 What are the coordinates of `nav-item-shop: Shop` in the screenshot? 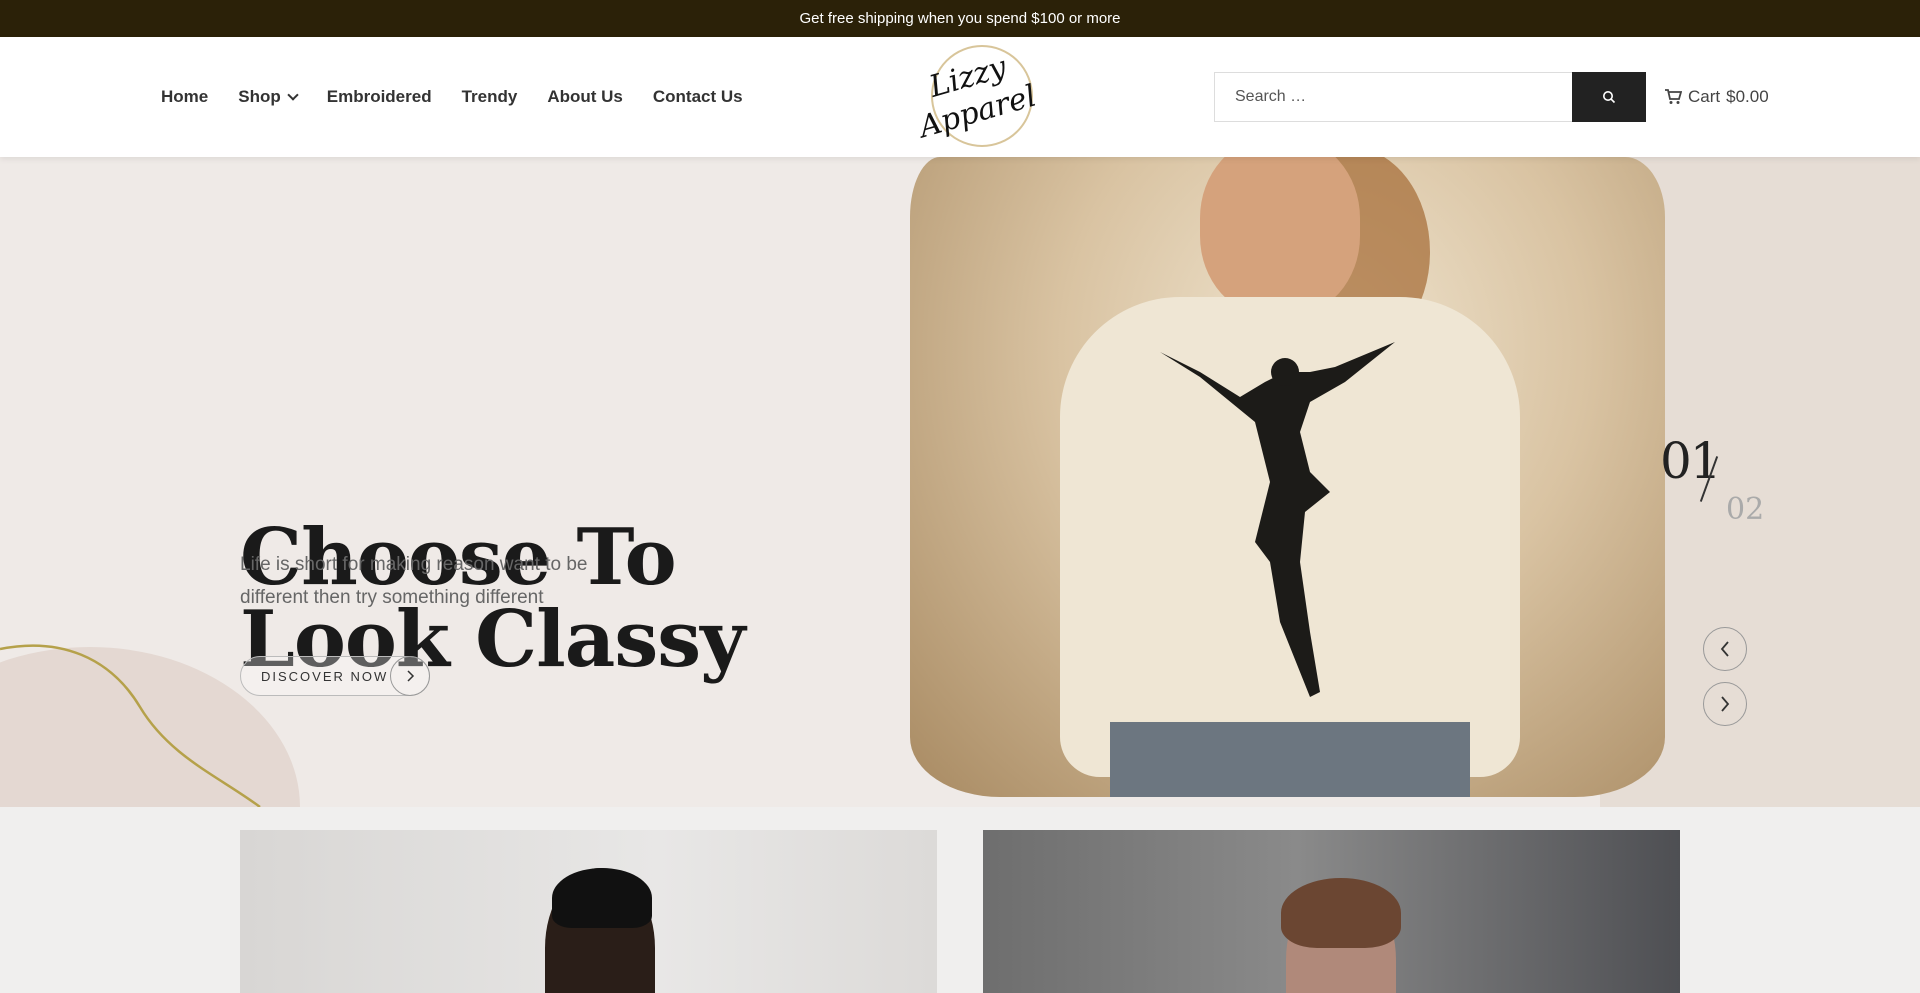 It's located at (268, 97).